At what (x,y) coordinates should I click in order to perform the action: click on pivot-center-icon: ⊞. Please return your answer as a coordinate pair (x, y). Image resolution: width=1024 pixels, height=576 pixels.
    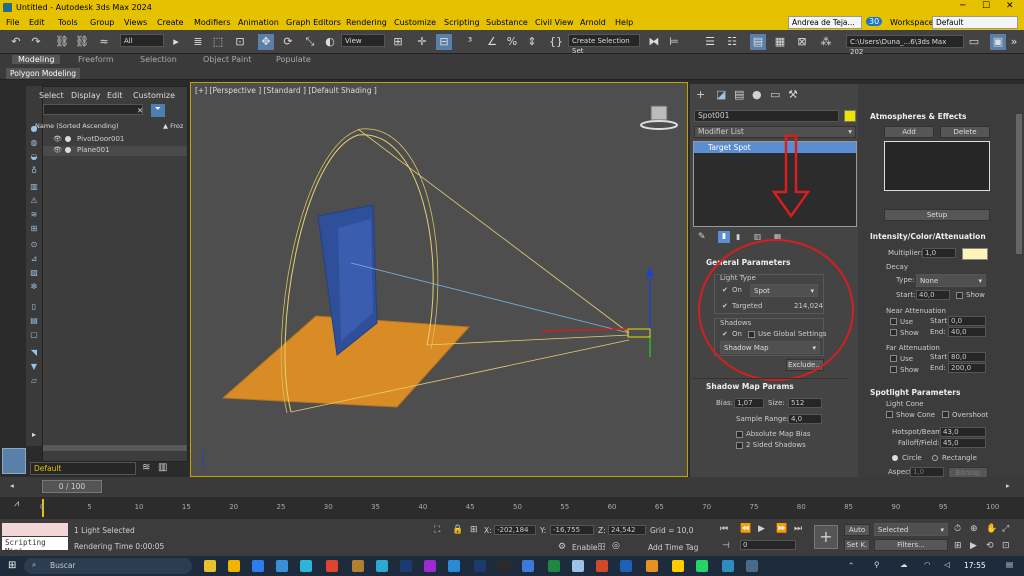
    Looking at the image, I should click on (398, 42).